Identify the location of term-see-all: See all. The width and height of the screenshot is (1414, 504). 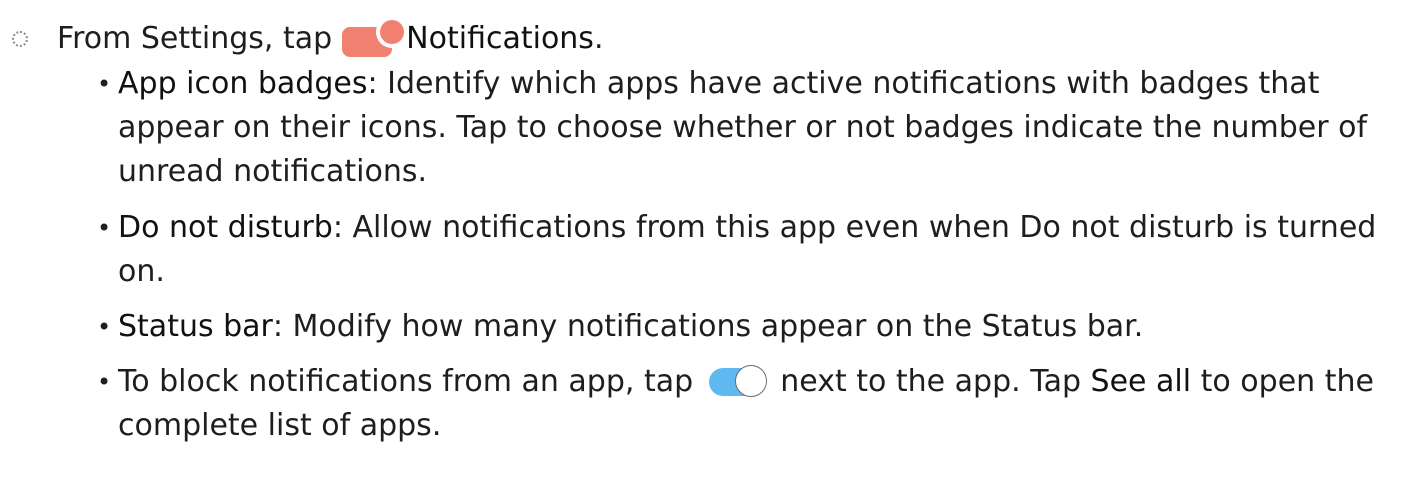
(1141, 381).